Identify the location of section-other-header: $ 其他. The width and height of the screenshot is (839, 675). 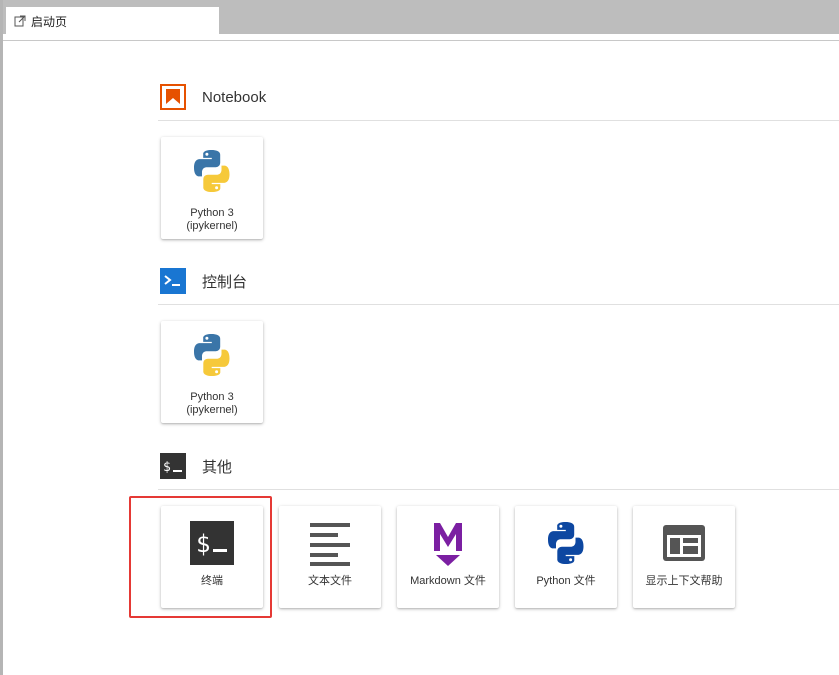
(499, 466).